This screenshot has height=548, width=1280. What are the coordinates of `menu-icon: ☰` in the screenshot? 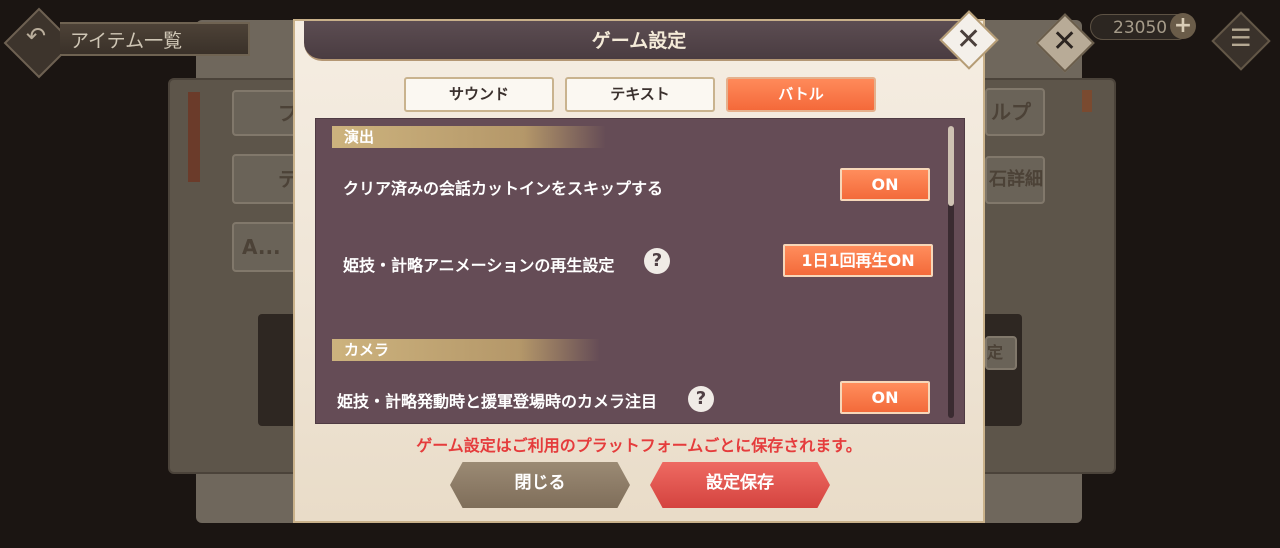 It's located at (1241, 38).